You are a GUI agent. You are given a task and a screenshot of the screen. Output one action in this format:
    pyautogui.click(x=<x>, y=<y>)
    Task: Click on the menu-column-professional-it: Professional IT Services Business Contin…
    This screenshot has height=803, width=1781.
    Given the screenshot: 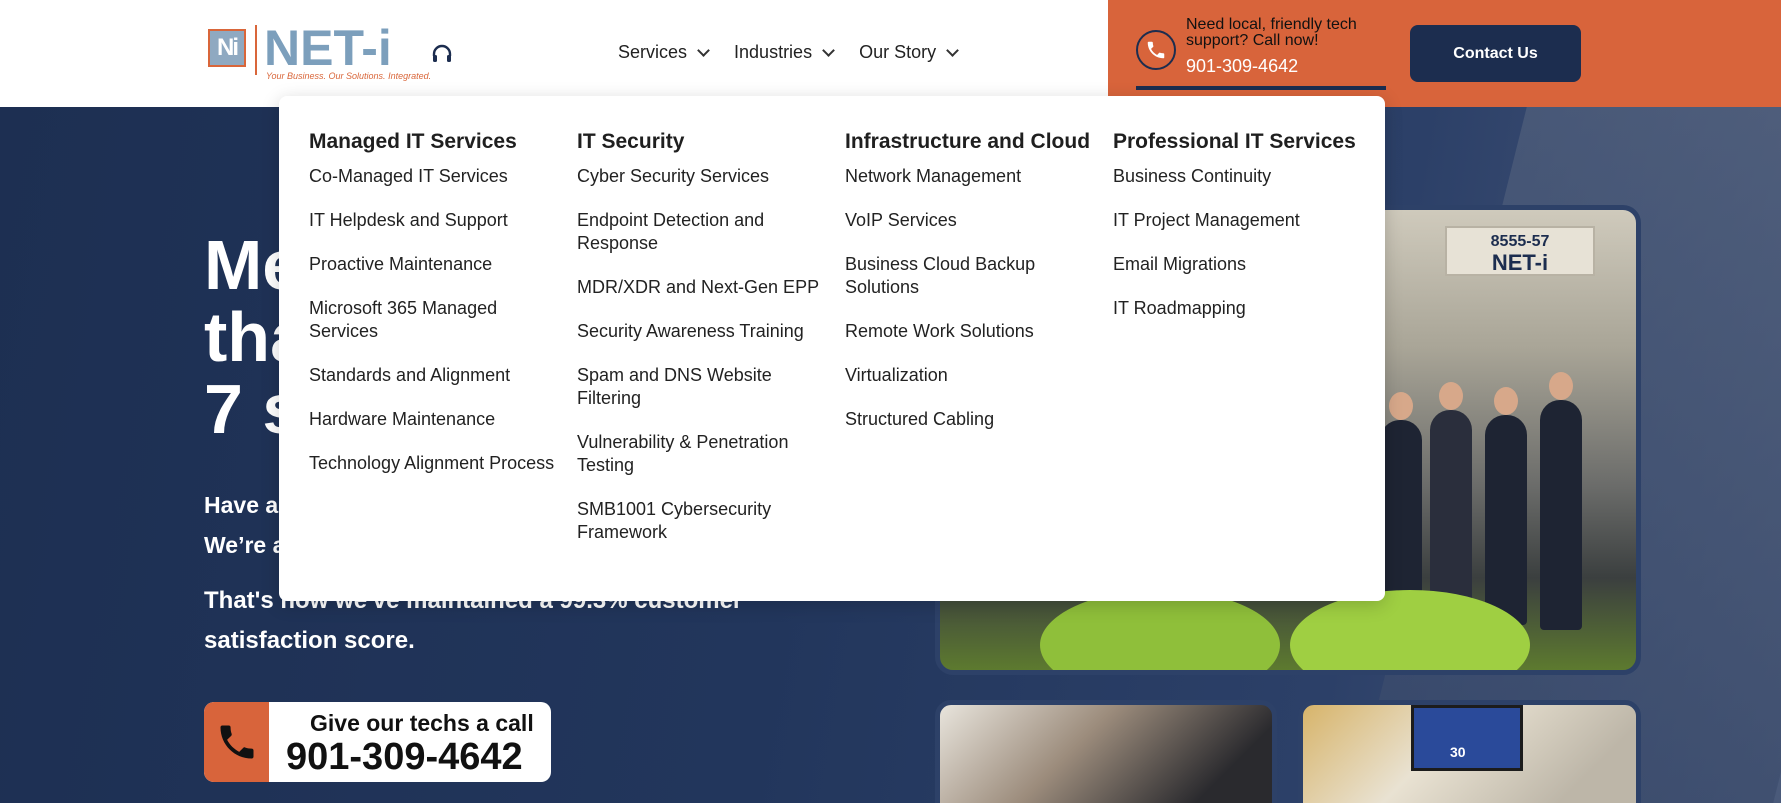 What is the action you would take?
    pyautogui.click(x=1238, y=235)
    